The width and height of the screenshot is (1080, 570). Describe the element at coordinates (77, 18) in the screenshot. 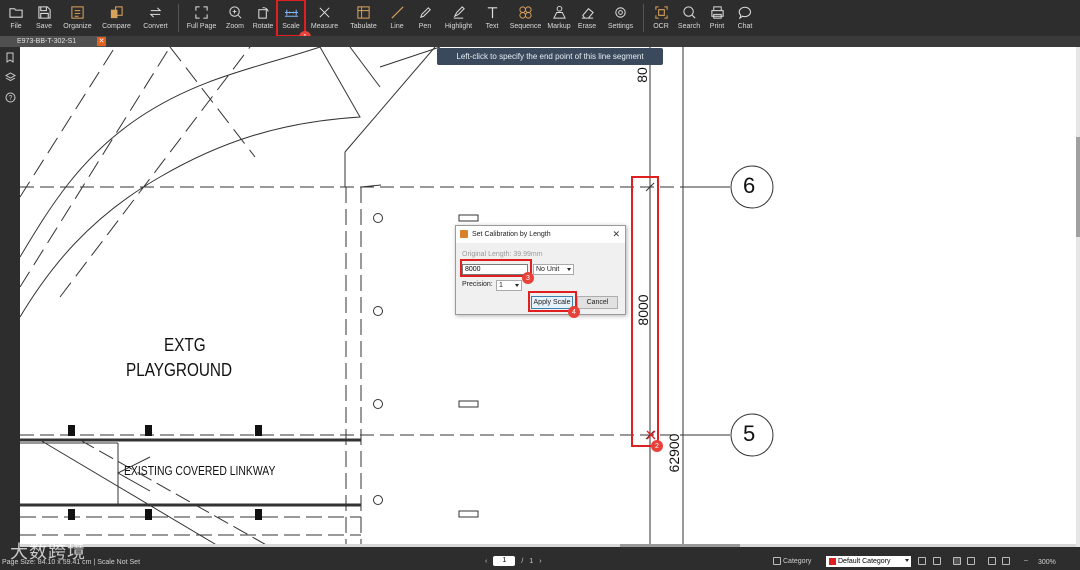

I see `toolbar-organize-button: Organize` at that location.